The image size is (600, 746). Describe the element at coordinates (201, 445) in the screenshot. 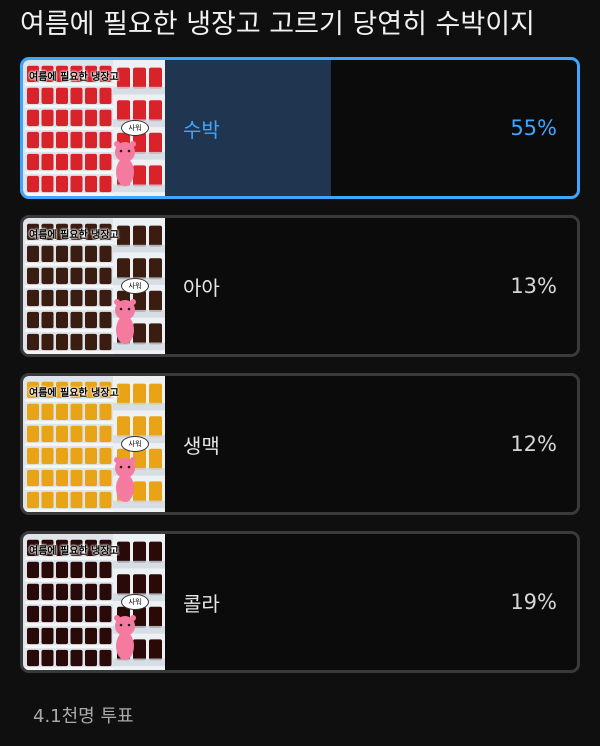

I see `poll-option-label: 생맥` at that location.